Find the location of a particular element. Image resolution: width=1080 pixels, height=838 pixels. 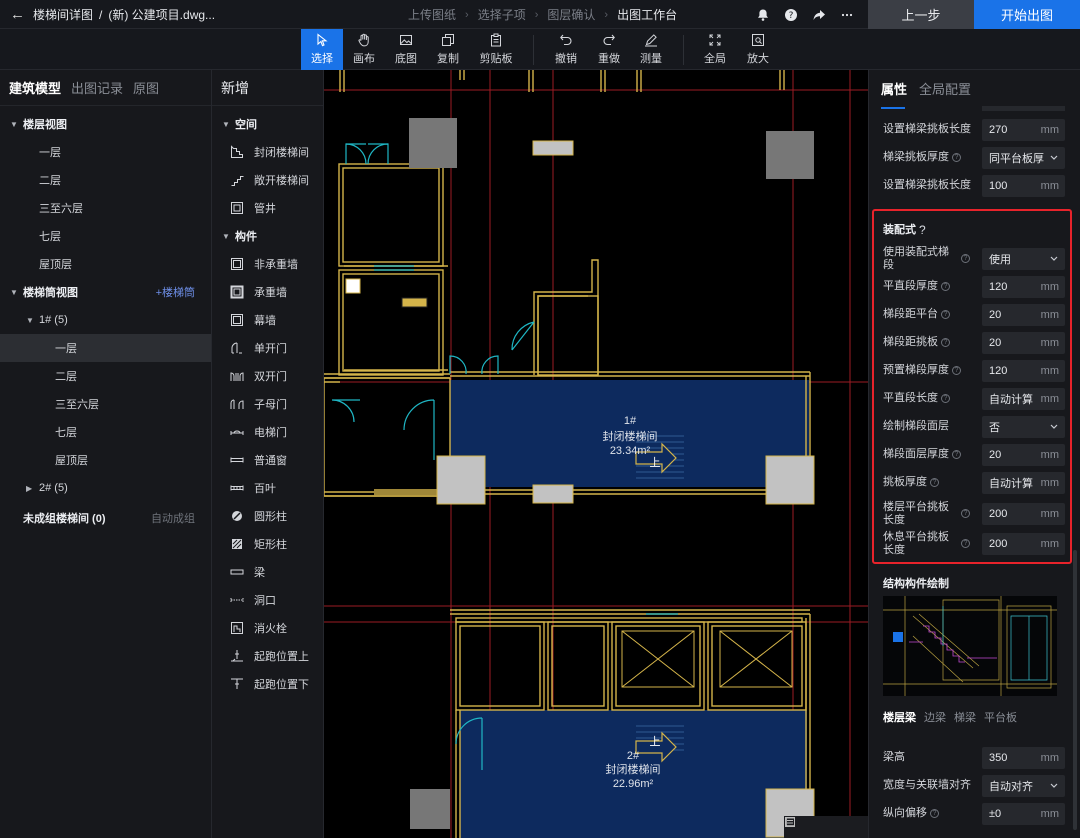

tree-group-2: ▶ 2# (5) is located at coordinates (105, 488).